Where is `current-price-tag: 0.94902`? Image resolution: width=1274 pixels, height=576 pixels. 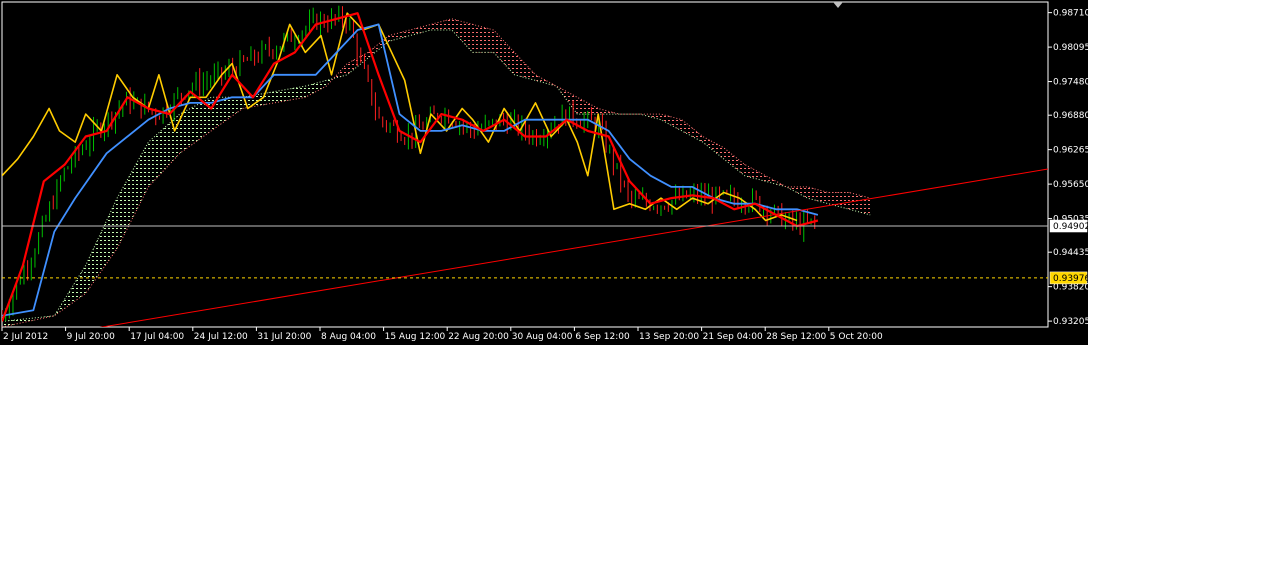
current-price-tag: 0.94902 is located at coordinates (1070, 227).